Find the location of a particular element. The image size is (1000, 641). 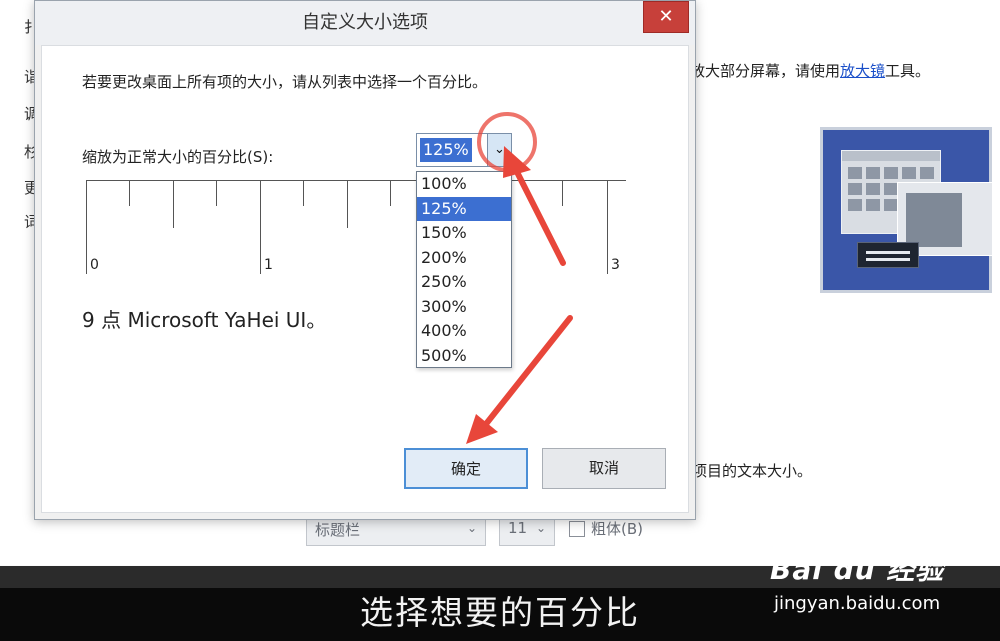

close-icon: ✕ is located at coordinates (666, 16).